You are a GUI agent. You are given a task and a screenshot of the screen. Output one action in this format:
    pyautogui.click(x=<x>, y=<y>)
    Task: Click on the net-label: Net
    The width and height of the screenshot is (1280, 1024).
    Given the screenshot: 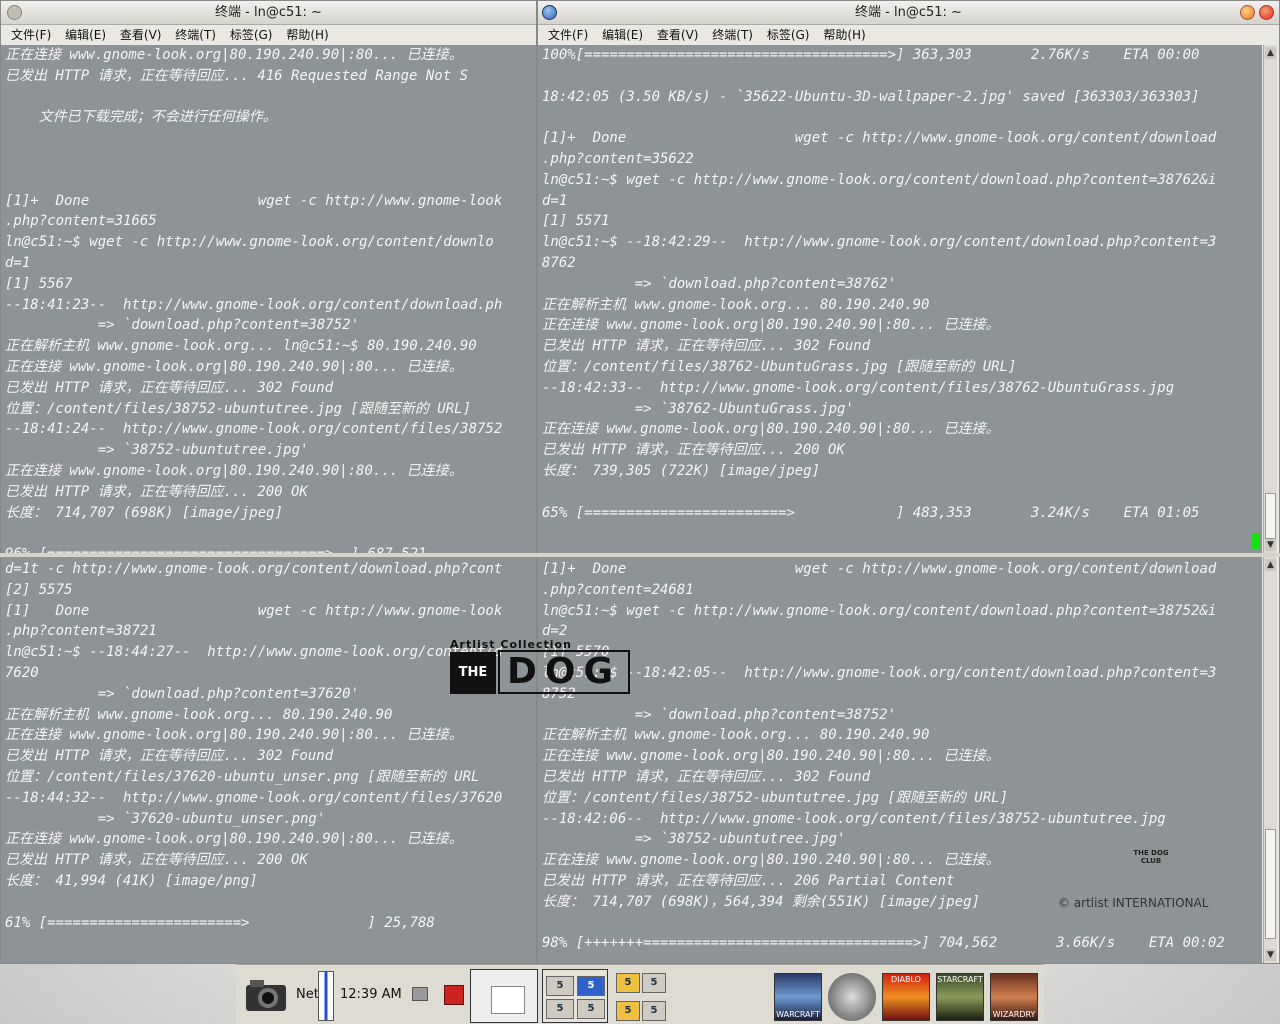 What is the action you would take?
    pyautogui.click(x=307, y=994)
    